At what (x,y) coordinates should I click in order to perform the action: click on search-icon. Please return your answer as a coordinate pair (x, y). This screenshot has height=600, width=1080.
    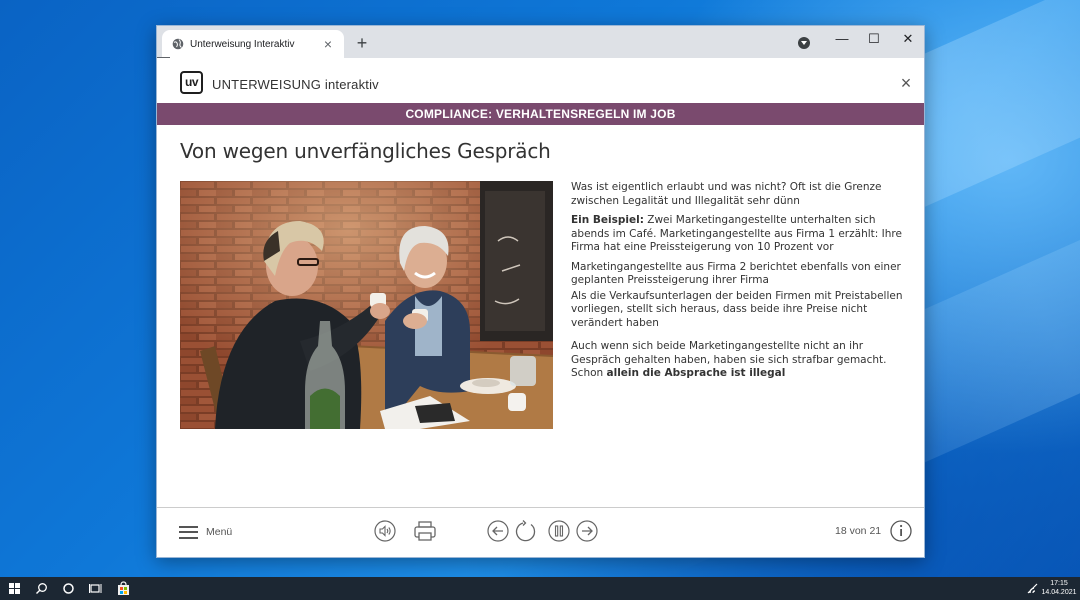
    Looking at the image, I should click on (41, 588).